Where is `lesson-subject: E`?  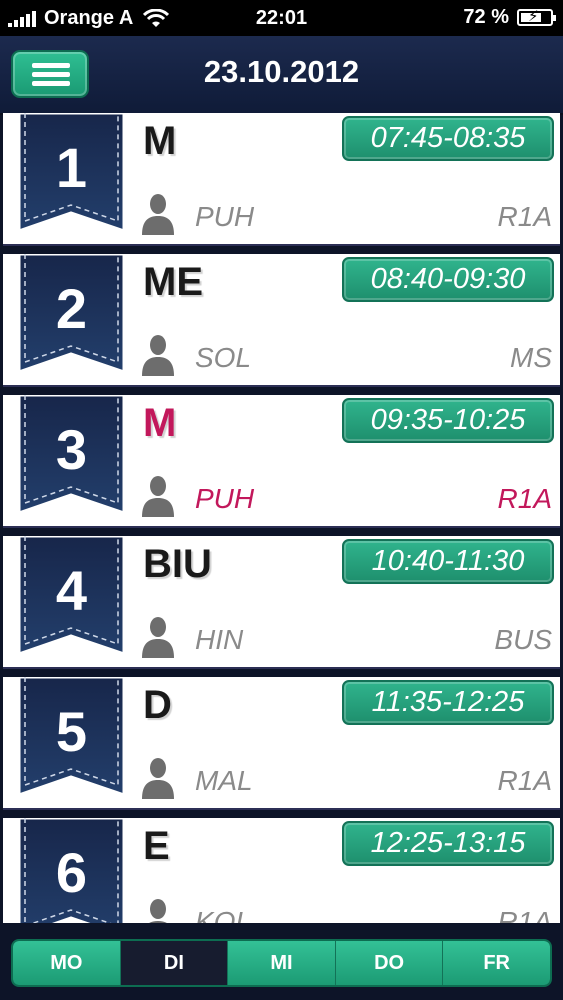
lesson-subject: E is located at coordinates (156, 846).